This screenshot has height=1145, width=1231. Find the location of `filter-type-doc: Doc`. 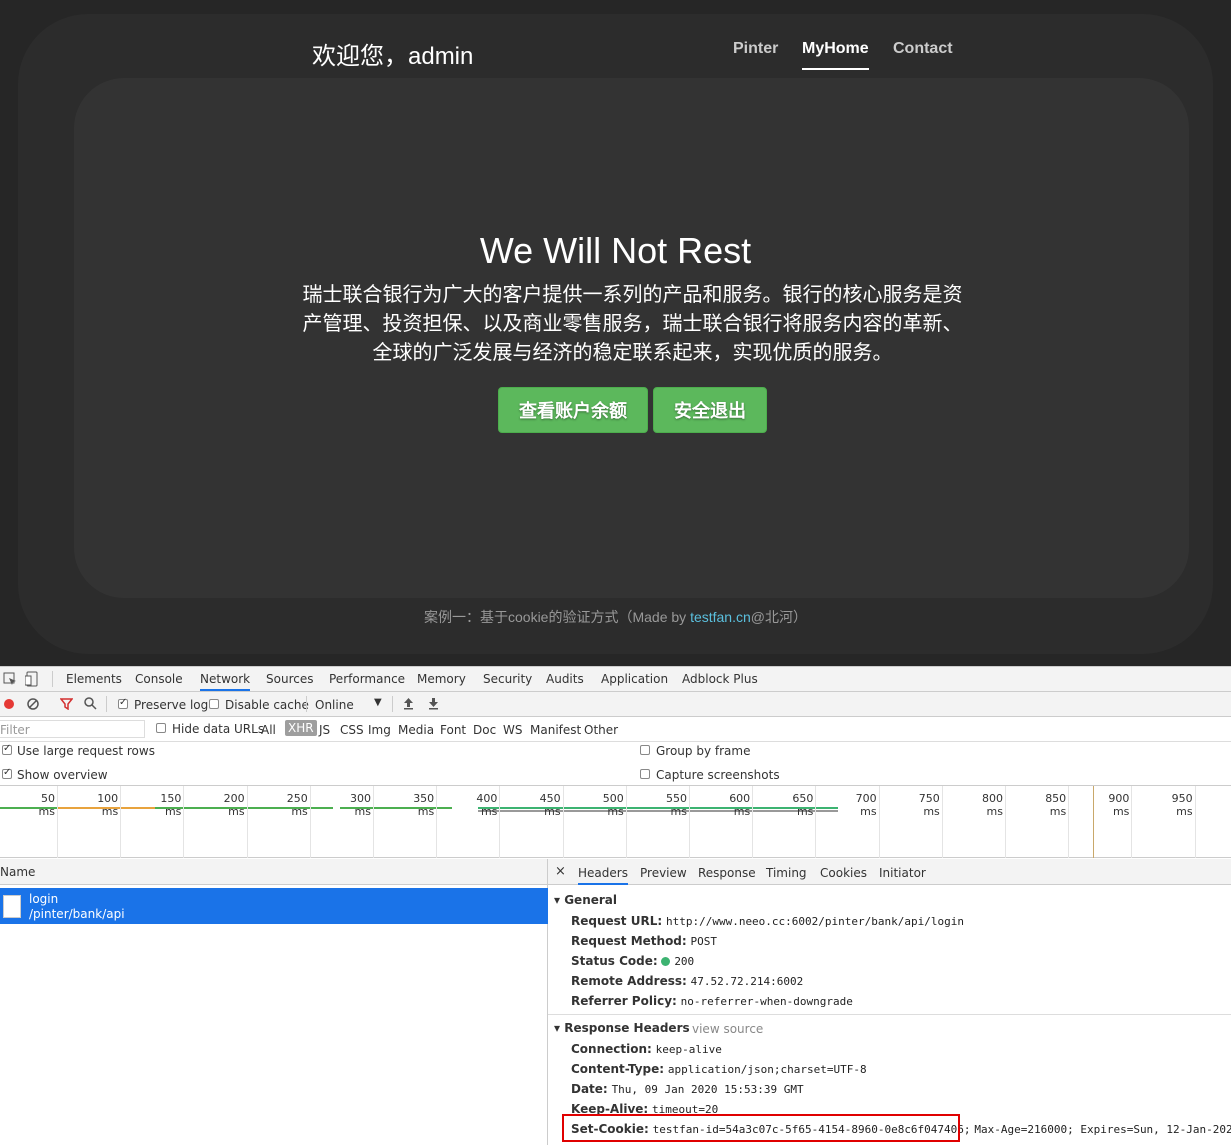

filter-type-doc: Doc is located at coordinates (484, 730).